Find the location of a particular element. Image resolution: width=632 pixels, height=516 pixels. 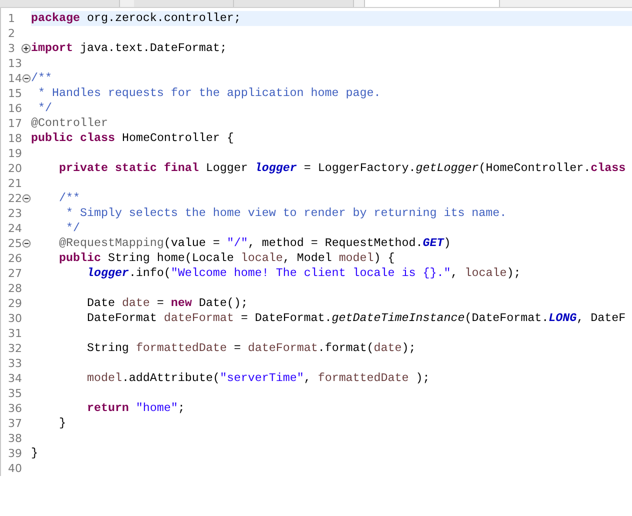

code-line: model.addAttribute("serverTime", formattedDate ); is located at coordinates (258, 378).